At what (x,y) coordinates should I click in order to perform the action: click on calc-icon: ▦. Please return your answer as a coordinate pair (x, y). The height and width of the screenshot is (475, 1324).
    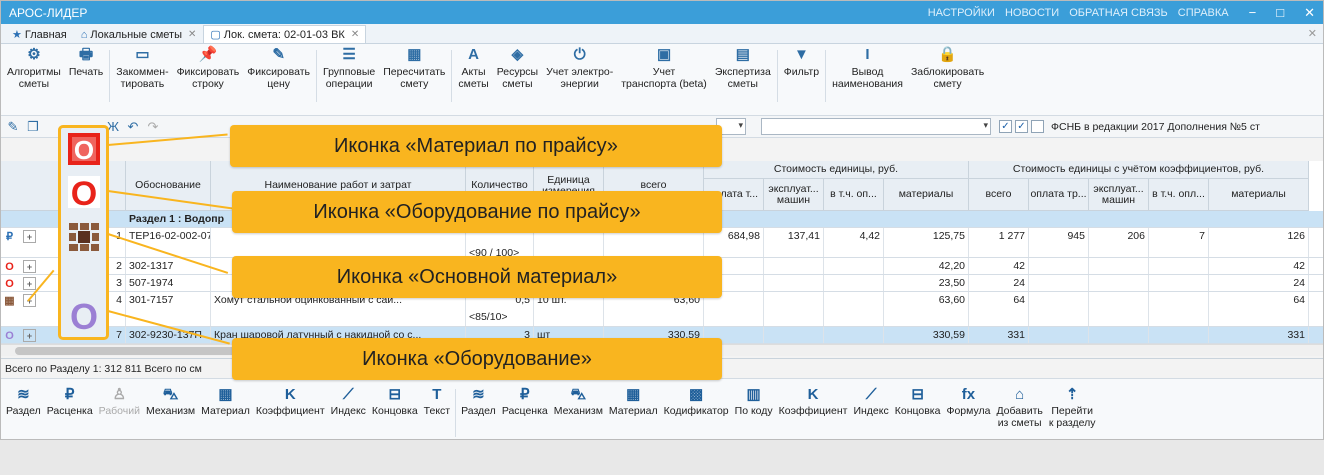
    Looking at the image, I should click on (414, 54).